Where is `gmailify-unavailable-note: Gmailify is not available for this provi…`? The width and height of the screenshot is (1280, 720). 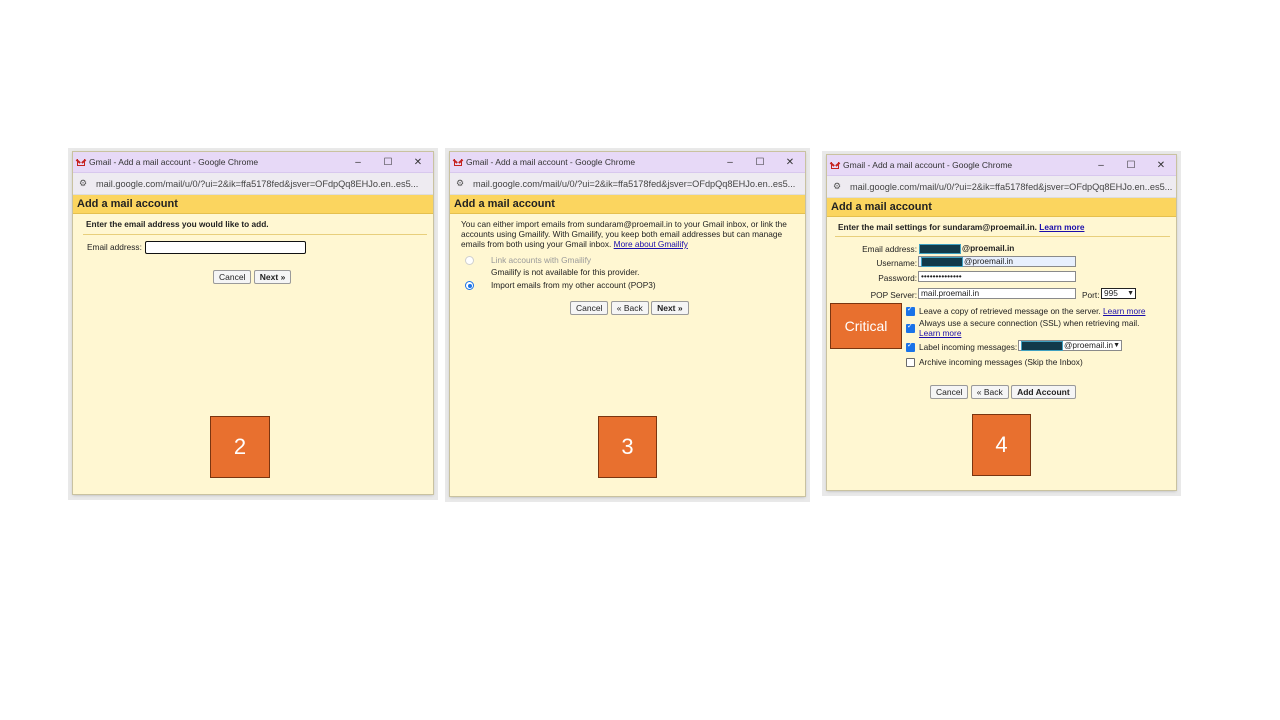 gmailify-unavailable-note: Gmailify is not available for this provi… is located at coordinates (565, 272).